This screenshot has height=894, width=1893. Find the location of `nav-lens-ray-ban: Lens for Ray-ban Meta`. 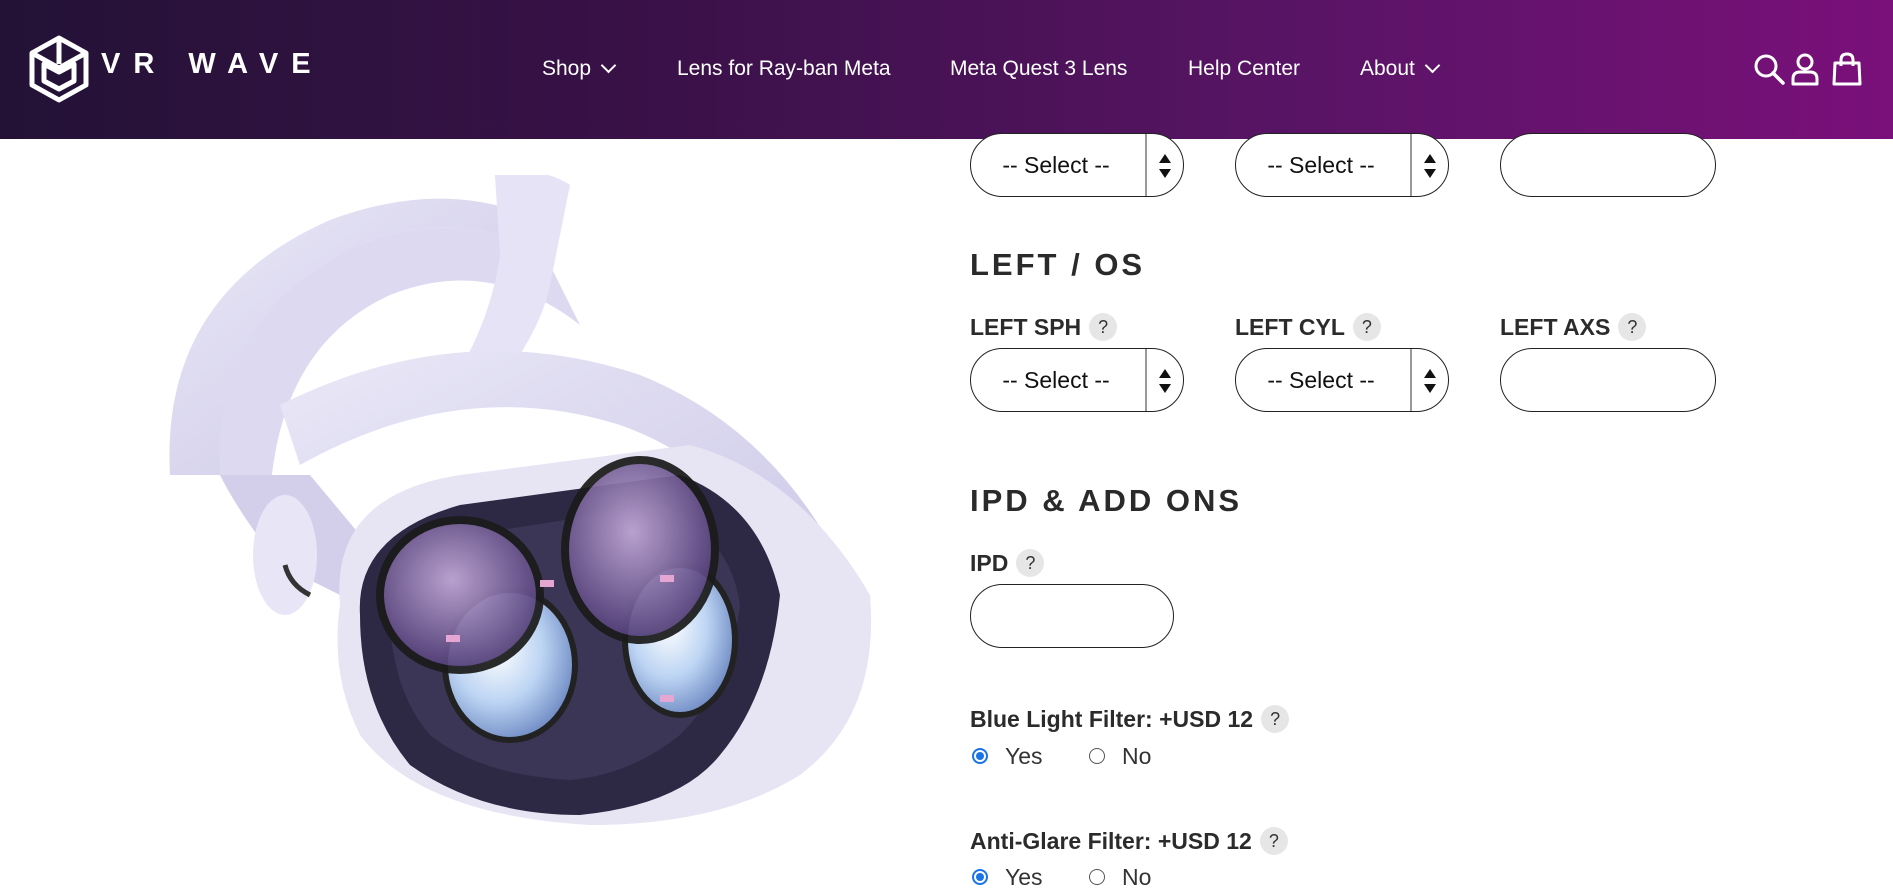

nav-lens-ray-ban: Lens for Ray-ban Meta is located at coordinates (784, 69).